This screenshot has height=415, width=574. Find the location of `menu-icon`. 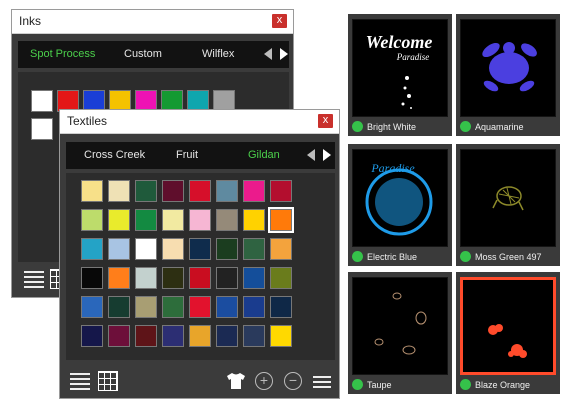

menu-icon is located at coordinates (322, 382).